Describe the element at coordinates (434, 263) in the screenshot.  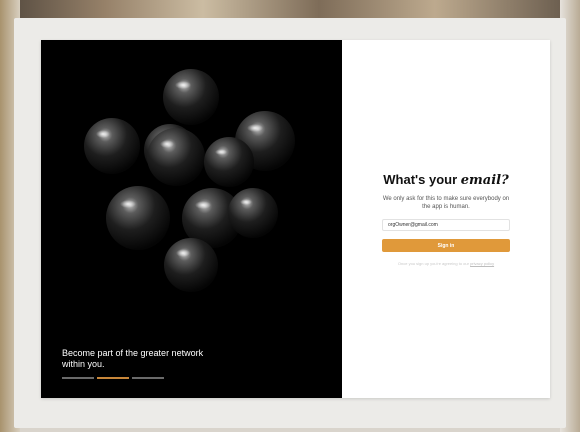
I see `terms-text: Once you sign up you're agreeing to our` at that location.